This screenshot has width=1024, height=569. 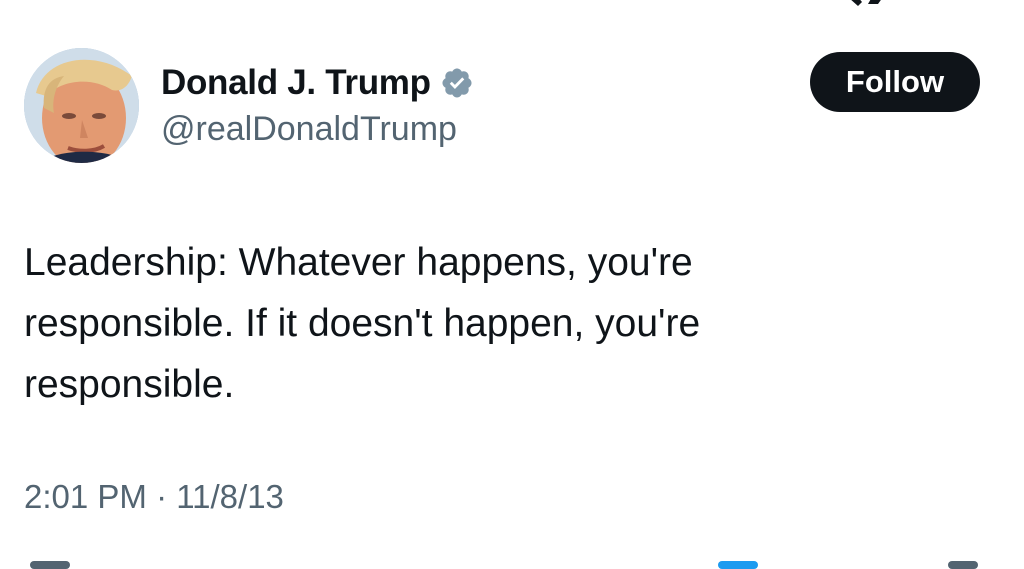 I want to click on tweet-date: 11/8/13, so click(x=230, y=496).